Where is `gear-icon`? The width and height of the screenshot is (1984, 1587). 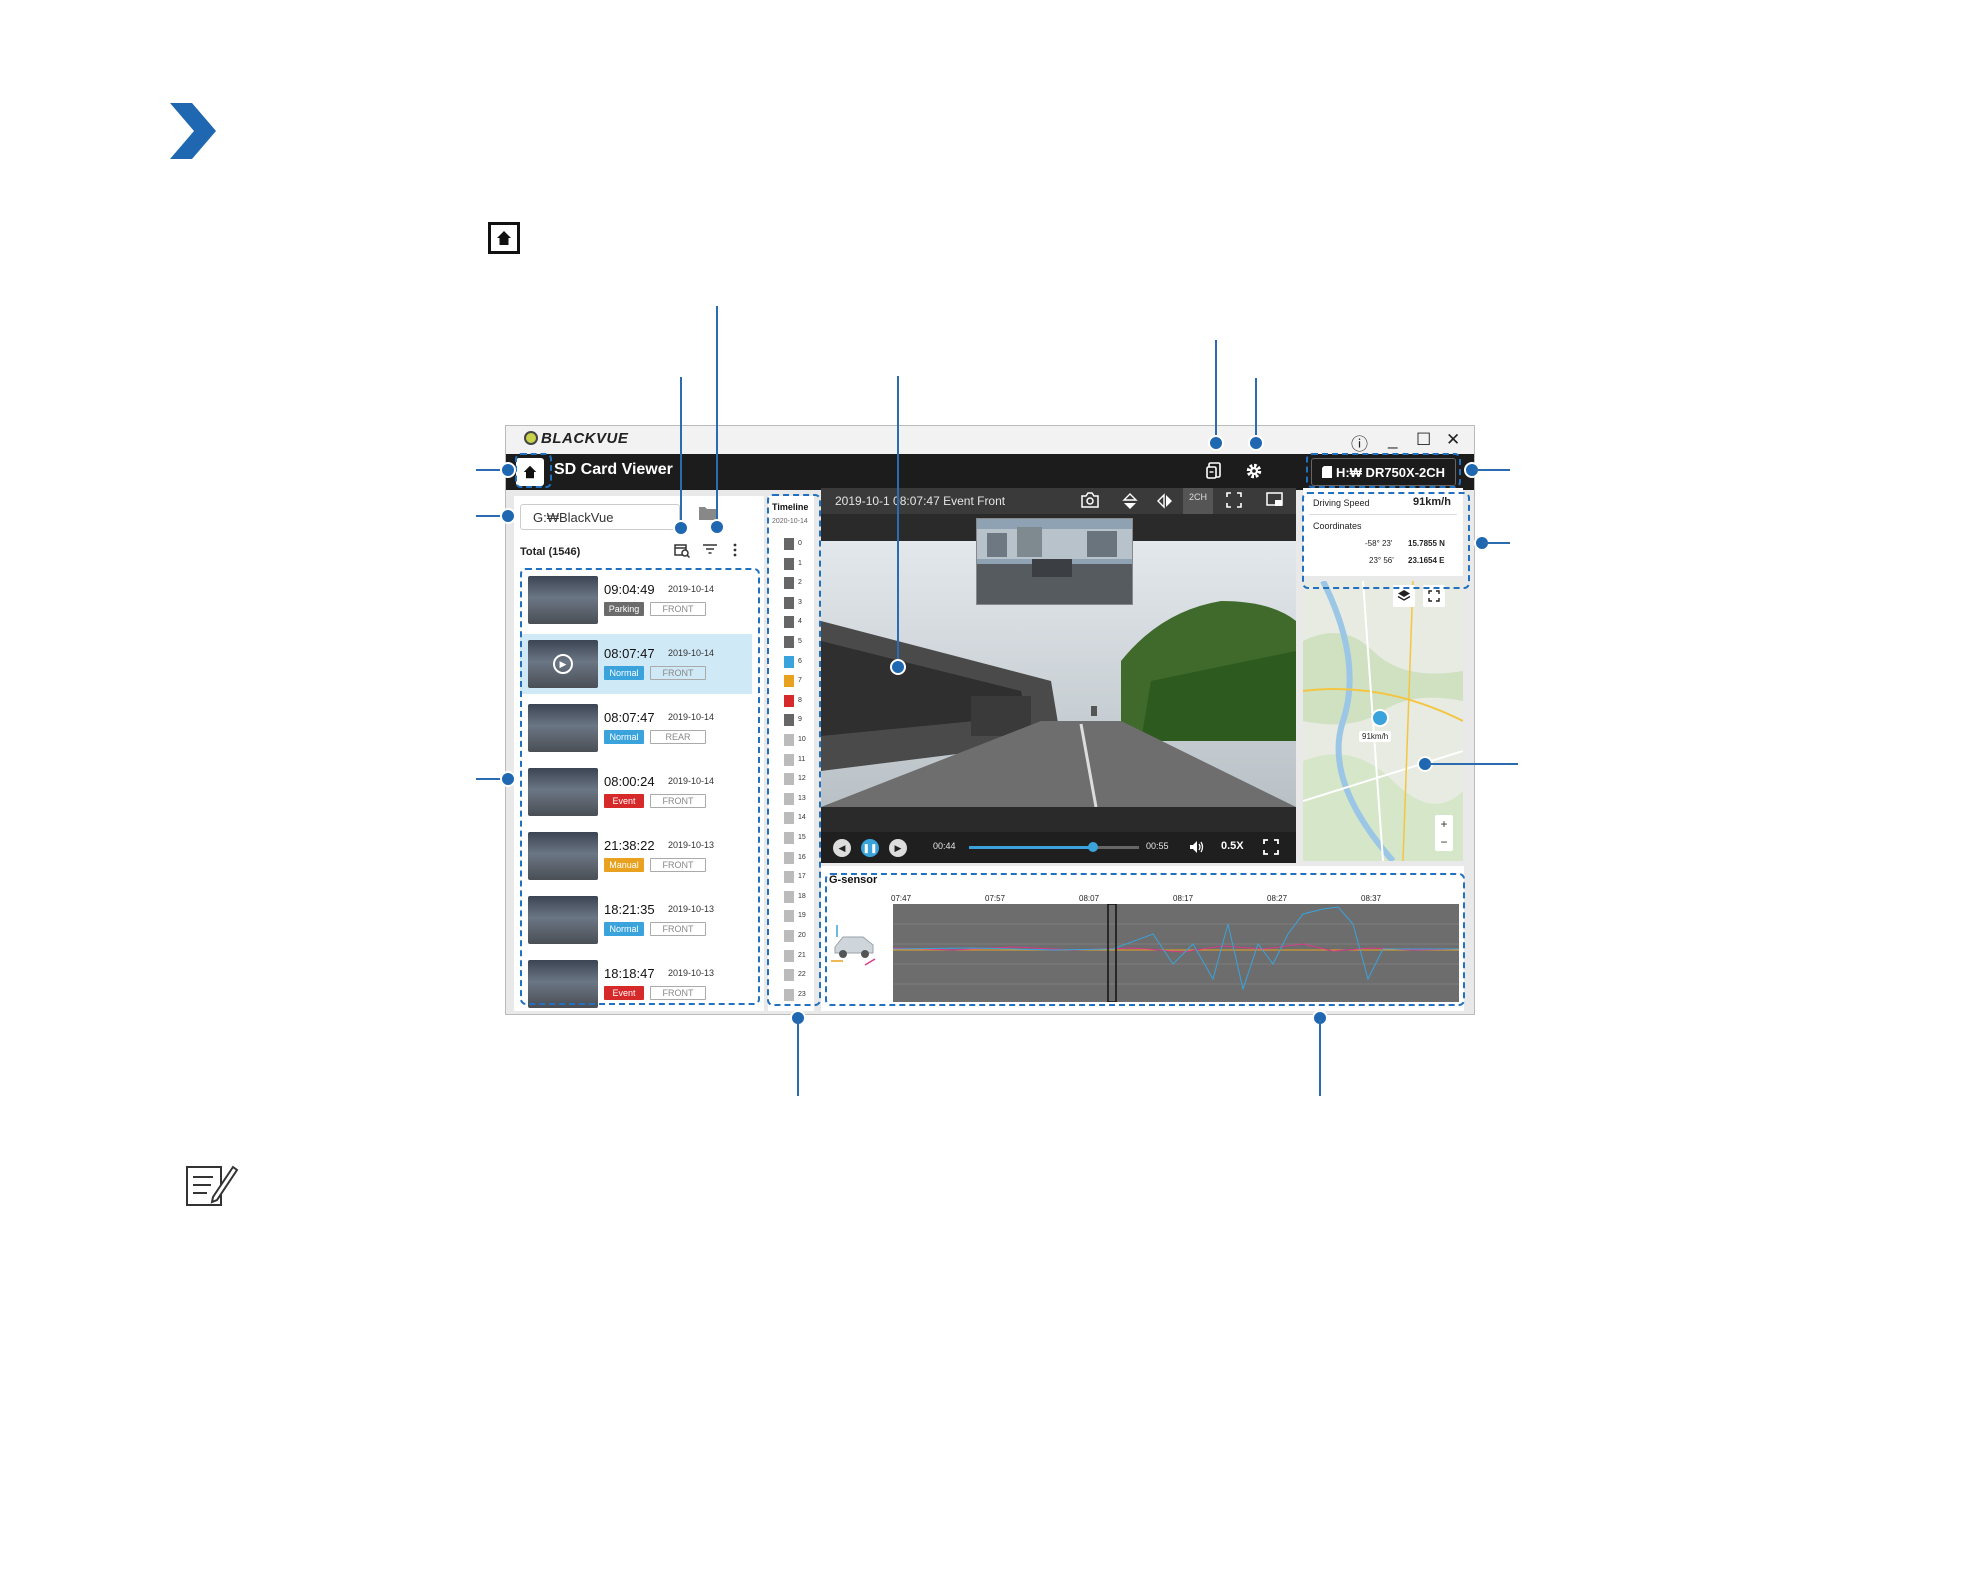 gear-icon is located at coordinates (1254, 471).